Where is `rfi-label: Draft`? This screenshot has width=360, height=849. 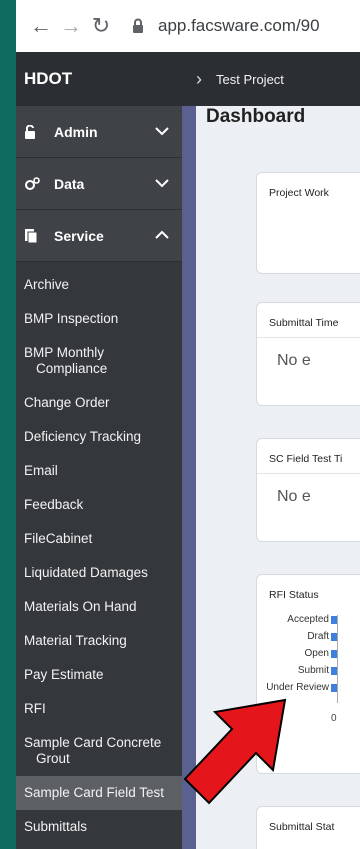
rfi-label: Draft is located at coordinates (318, 636).